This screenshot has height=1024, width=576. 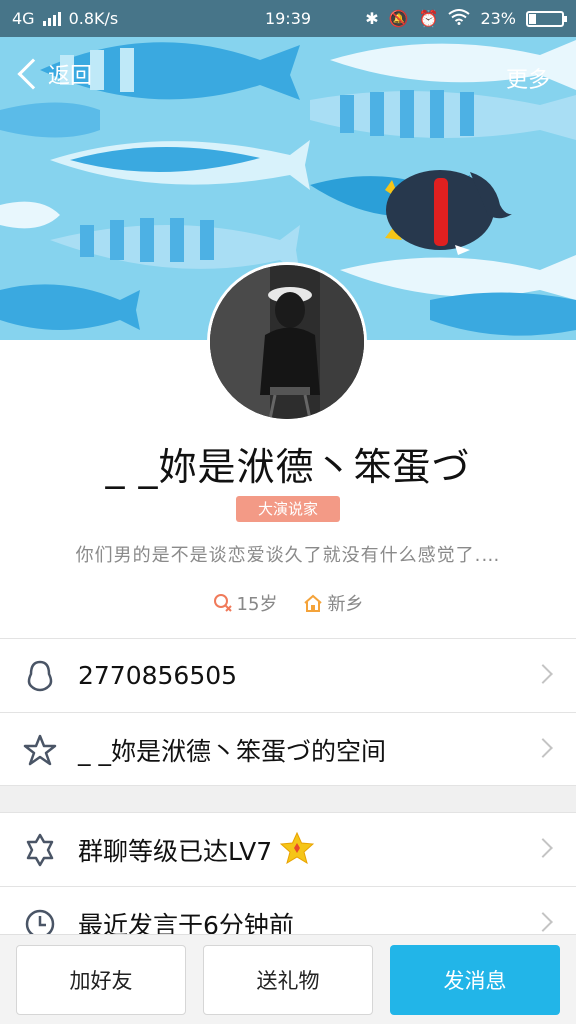 What do you see at coordinates (158, 675) in the screenshot?
I see `qq-number: 2770856505` at bounding box center [158, 675].